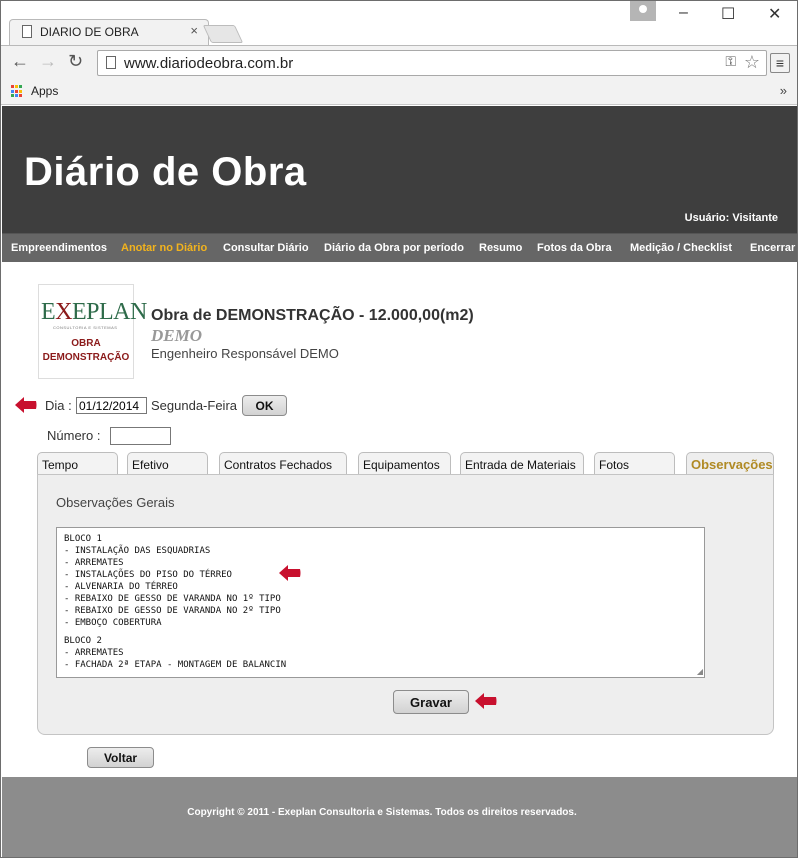 This screenshot has width=798, height=858. I want to click on apps-icon, so click(17, 91).